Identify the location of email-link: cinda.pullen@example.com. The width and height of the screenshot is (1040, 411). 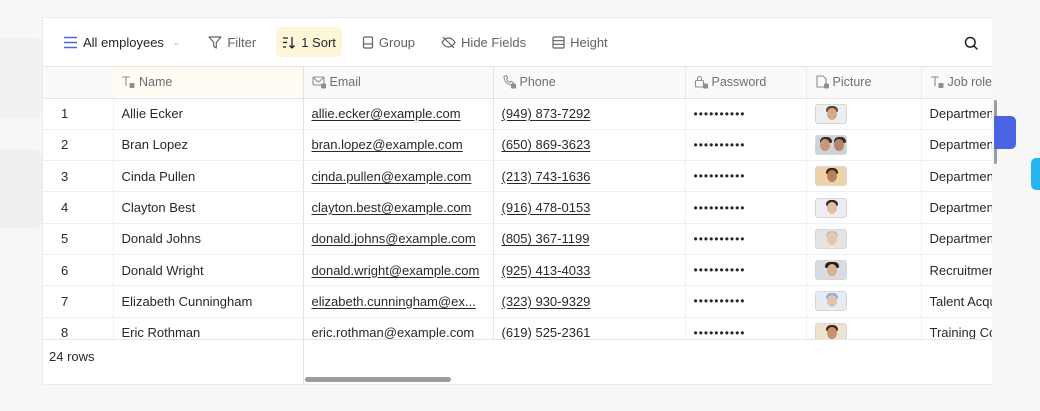
(392, 176).